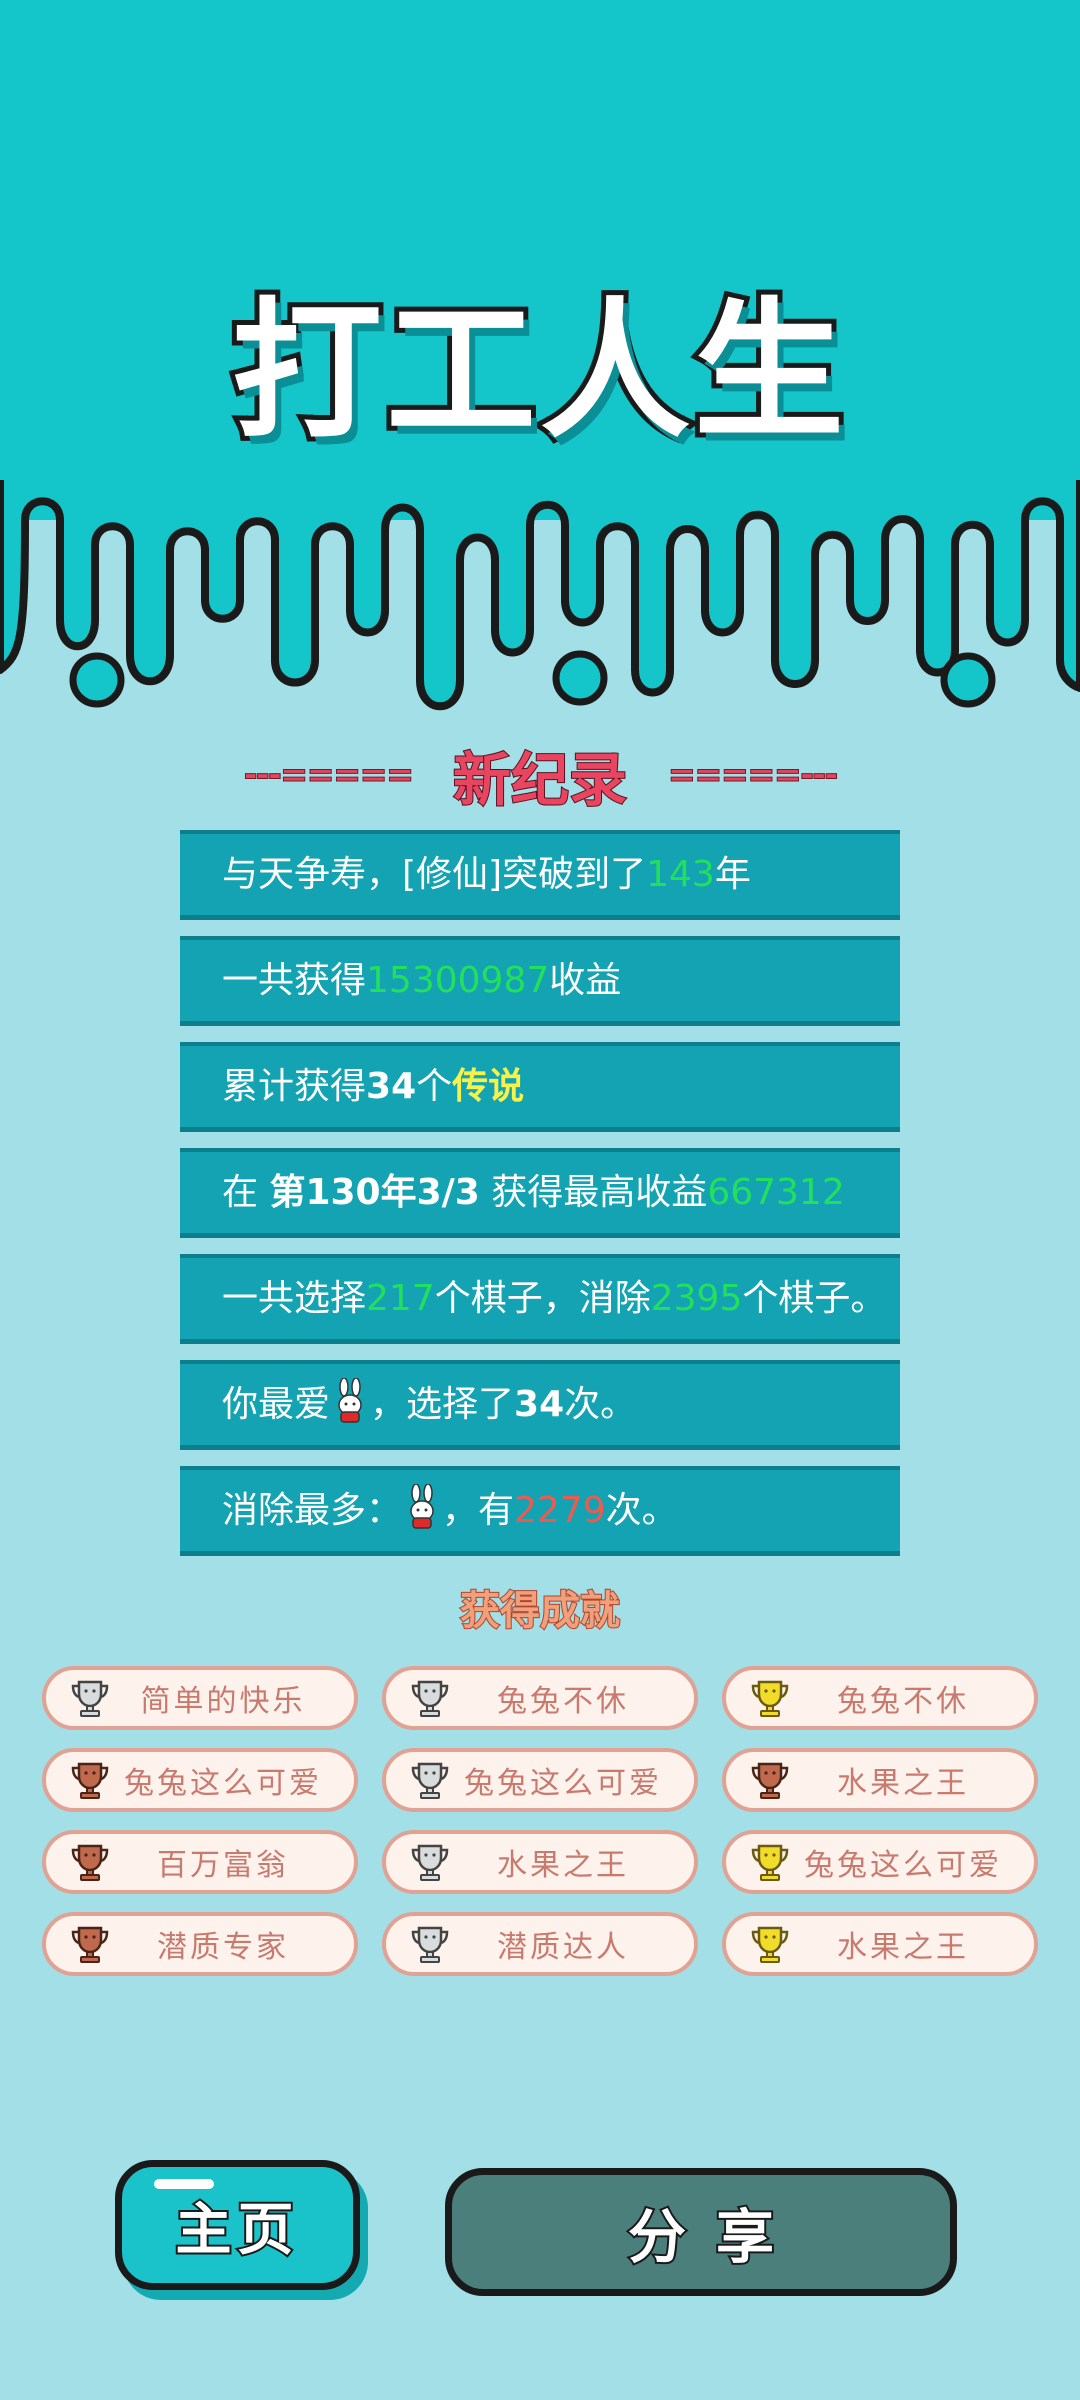 This screenshot has width=1080, height=2400. Describe the element at coordinates (540, 1193) in the screenshot. I see `record-row-best-income: 在 第130年3/3 获得最高收益667312` at that location.